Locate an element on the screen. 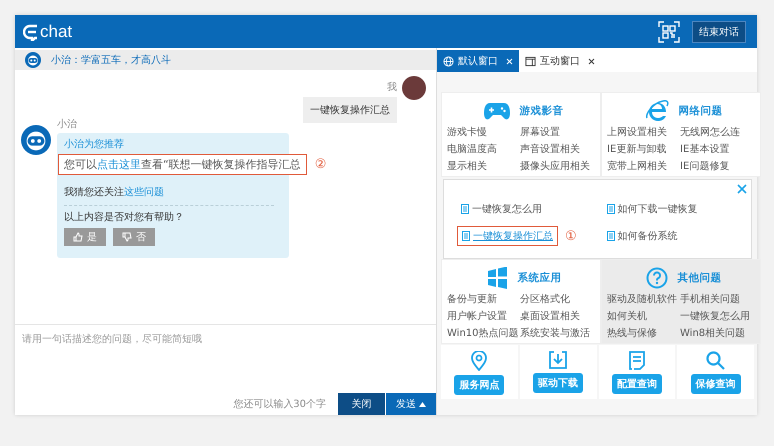 The image size is (774, 446). callout-number: ① is located at coordinates (571, 236).